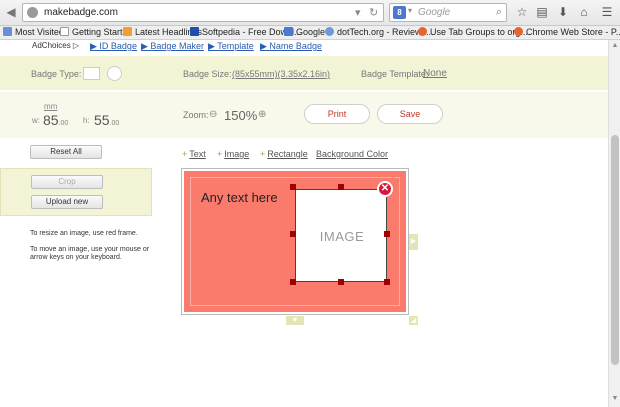  I want to click on softpedia-icon, so click(194, 31).